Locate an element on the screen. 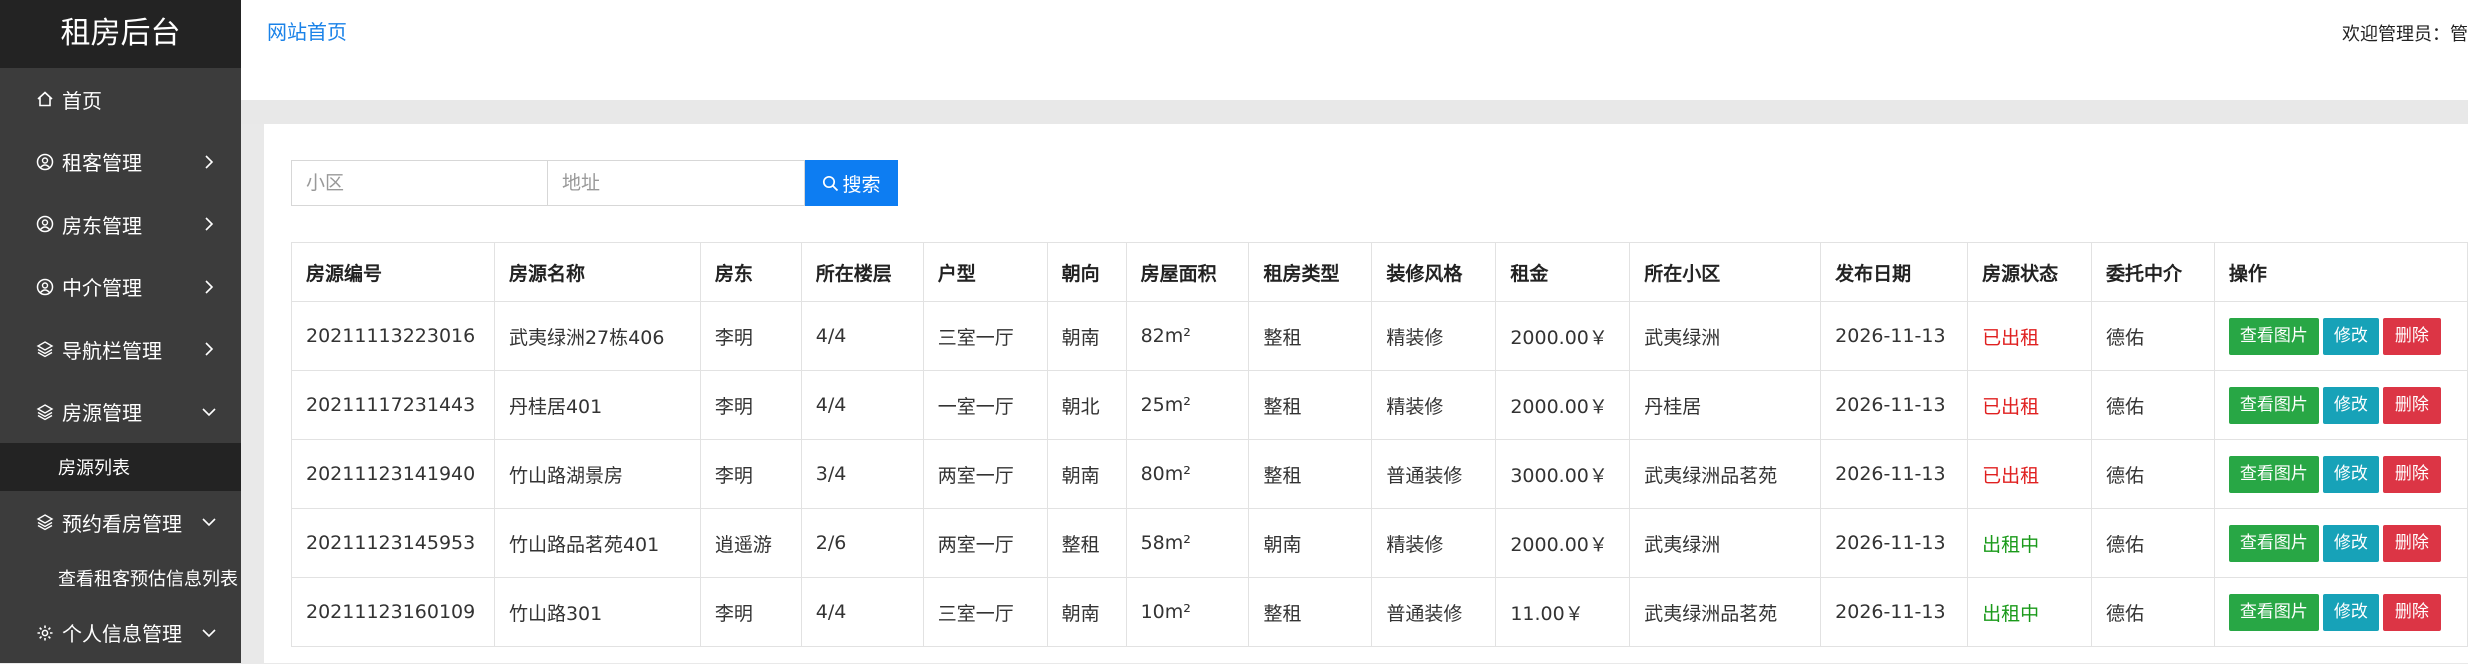 The width and height of the screenshot is (2468, 664). sidebar-subitem-housing-list: 房源列表 is located at coordinates (120, 467).